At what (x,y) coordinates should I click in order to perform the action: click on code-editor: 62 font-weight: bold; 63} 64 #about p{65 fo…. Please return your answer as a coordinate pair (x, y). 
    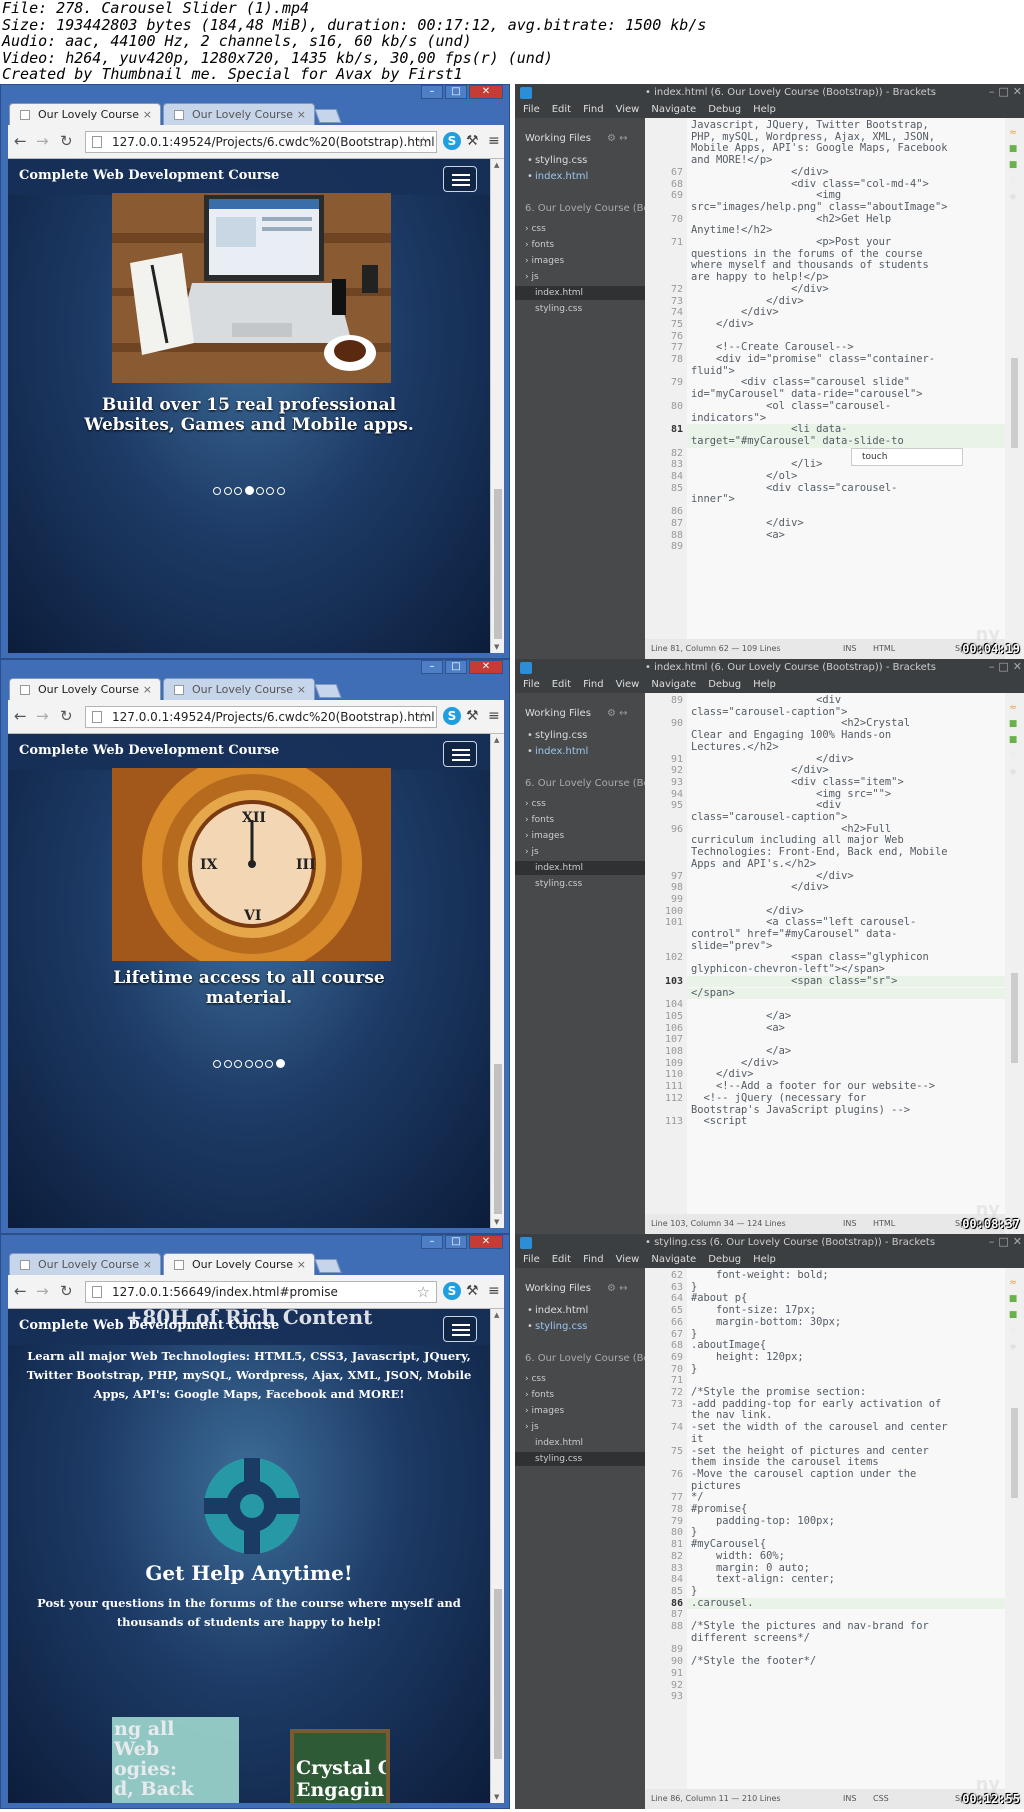
    Looking at the image, I should click on (825, 1528).